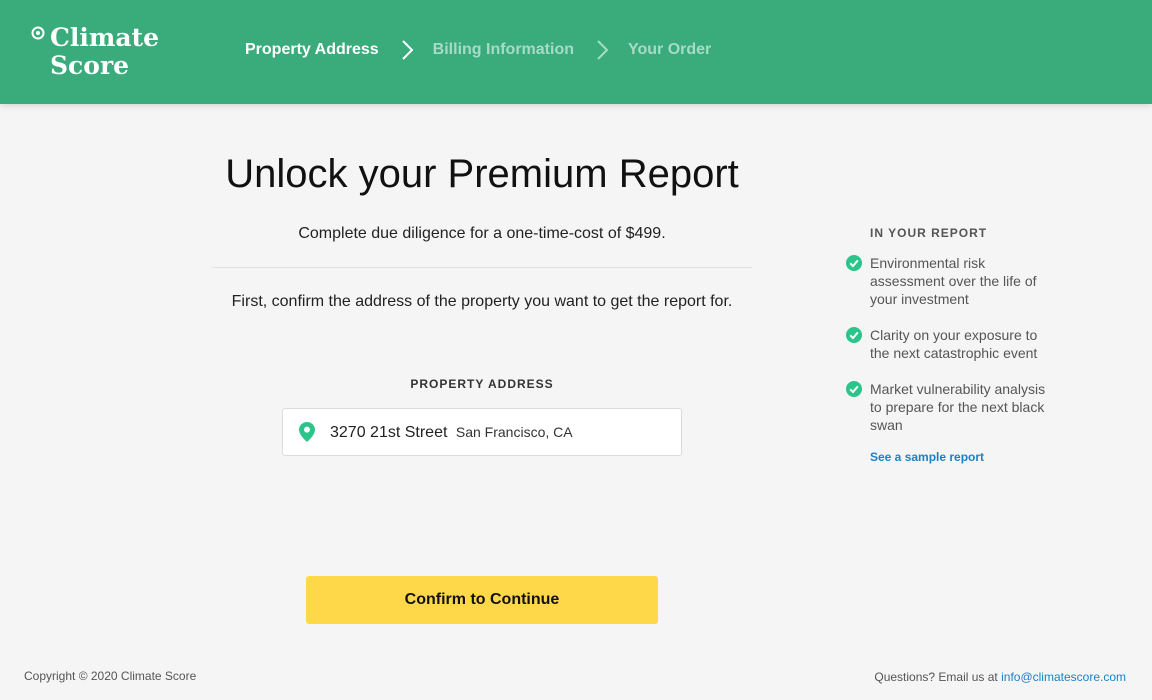 This screenshot has width=1152, height=700. What do you see at coordinates (104, 37) in the screenshot?
I see `brand-name-line1: Climate` at bounding box center [104, 37].